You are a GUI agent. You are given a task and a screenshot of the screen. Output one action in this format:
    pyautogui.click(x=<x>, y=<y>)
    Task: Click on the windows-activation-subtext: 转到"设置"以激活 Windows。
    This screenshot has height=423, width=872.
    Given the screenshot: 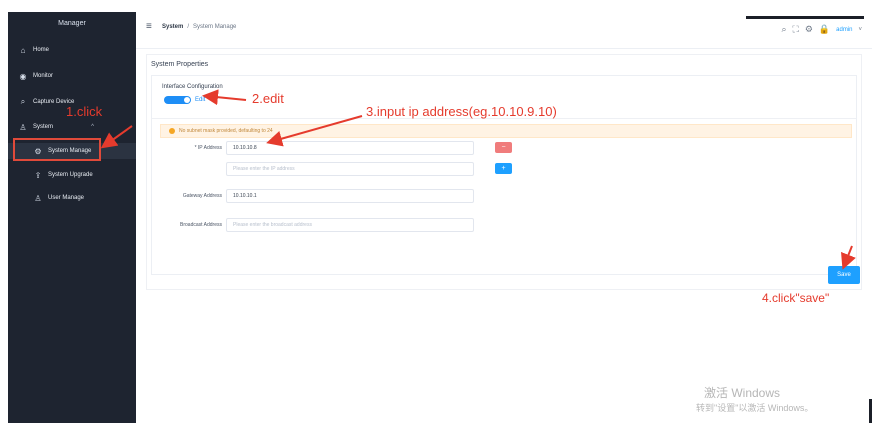 What is the action you would take?
    pyautogui.click(x=755, y=408)
    